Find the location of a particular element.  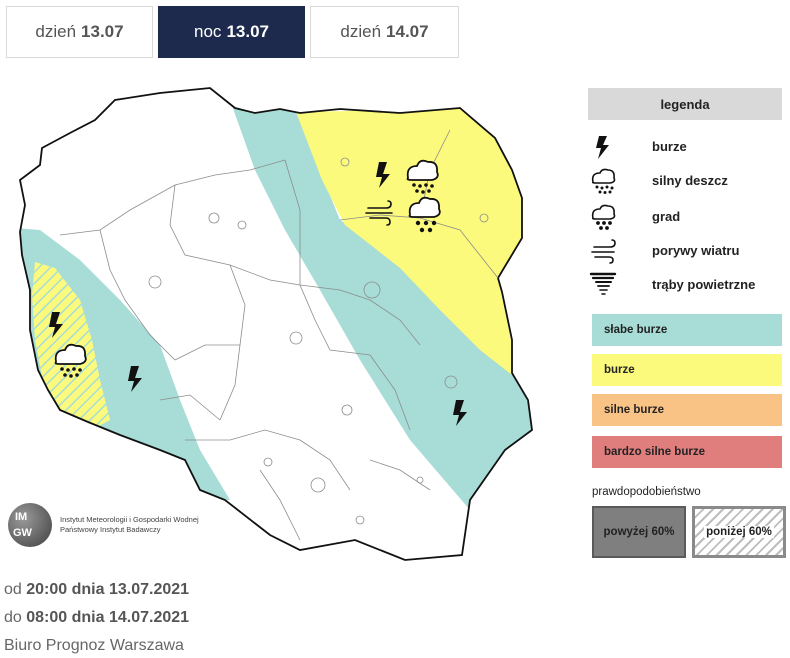

valid-from-value: 20:00 dnia 13.07.2021 is located at coordinates (108, 589).